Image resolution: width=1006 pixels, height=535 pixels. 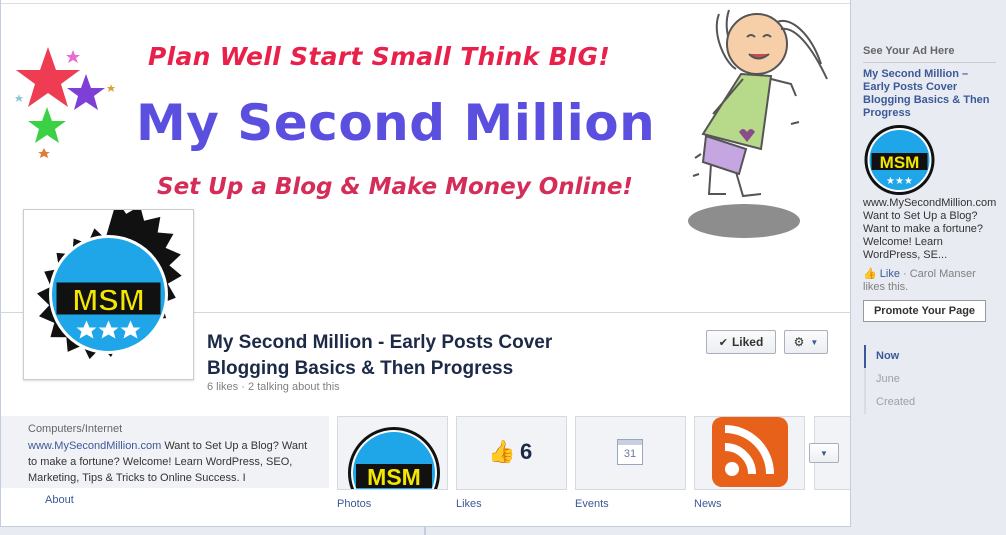 What do you see at coordinates (109, 279) in the screenshot?
I see `msm-logo-badge: MSM` at bounding box center [109, 279].